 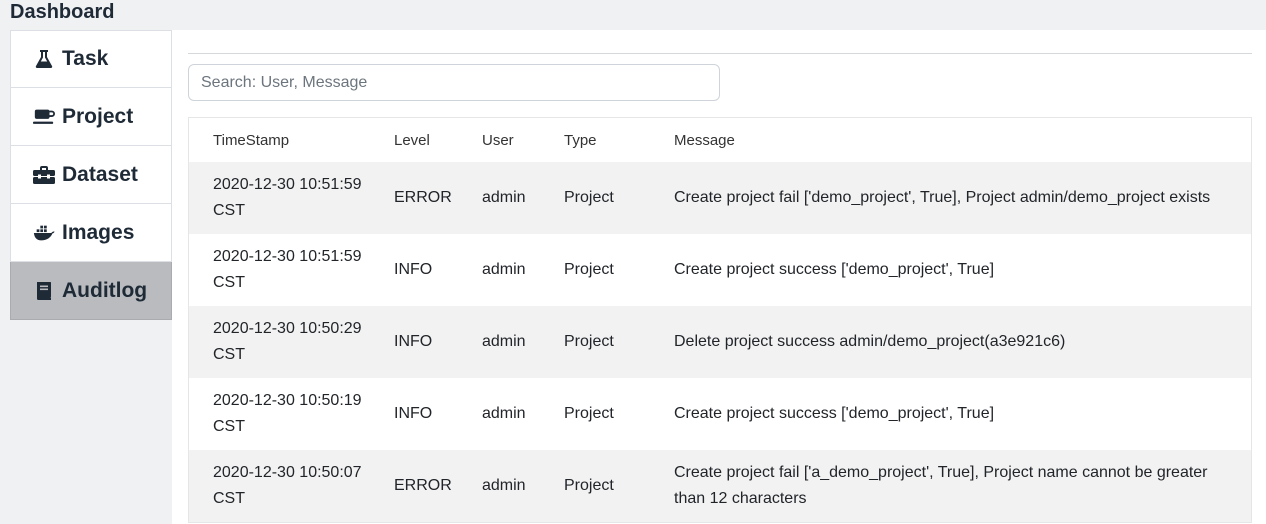 What do you see at coordinates (105, 290) in the screenshot?
I see `sidebar-item-label: Auditlog` at bounding box center [105, 290].